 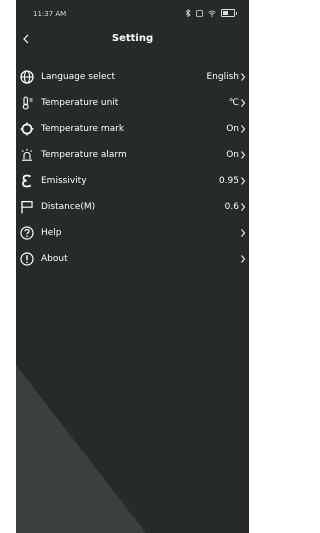 I want to click on header: Setting, so click(x=132, y=40).